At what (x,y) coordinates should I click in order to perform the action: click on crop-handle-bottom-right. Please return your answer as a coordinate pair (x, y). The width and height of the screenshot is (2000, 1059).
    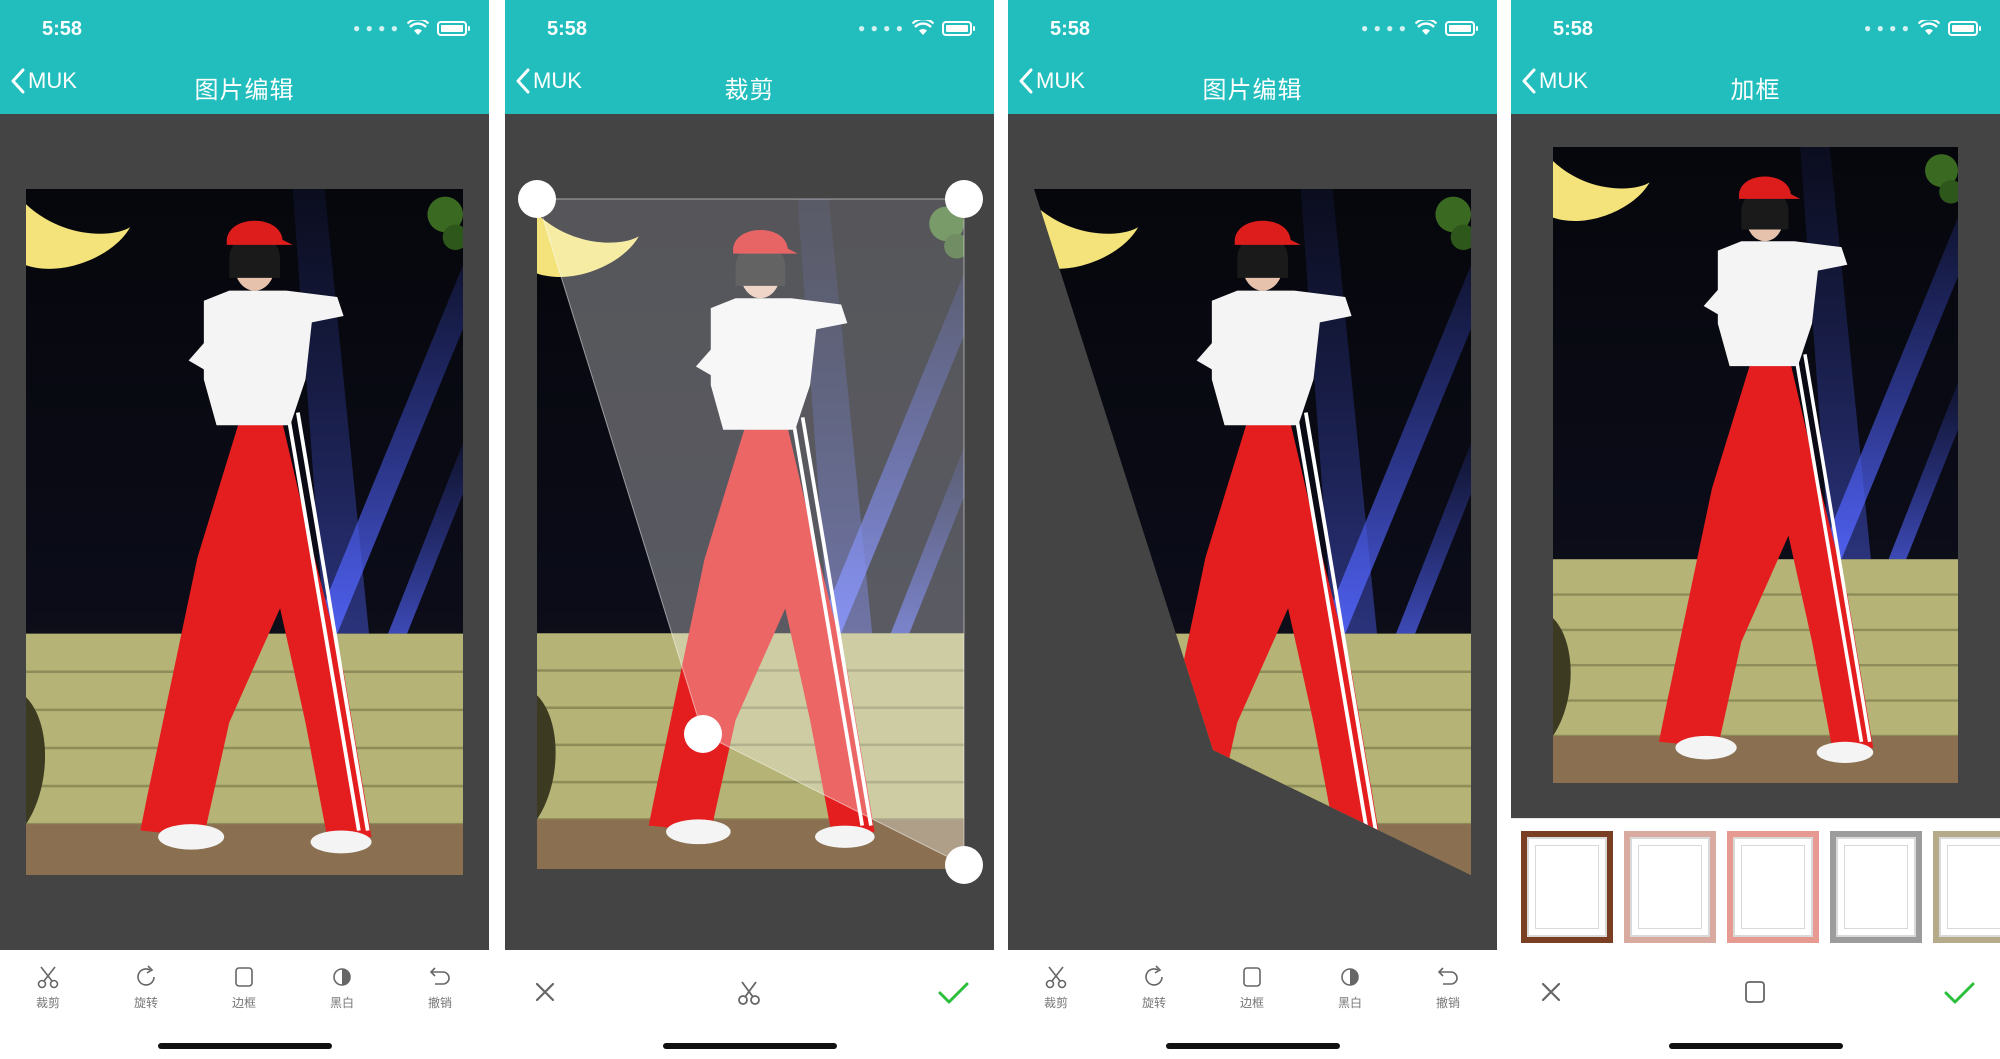
    Looking at the image, I should click on (964, 865).